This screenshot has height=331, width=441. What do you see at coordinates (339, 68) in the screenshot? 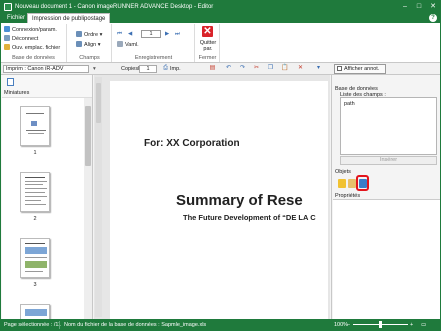
I see `annotations-checkbox` at bounding box center [339, 68].